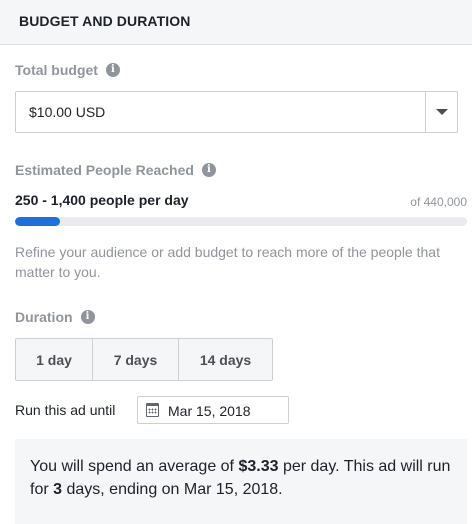  I want to click on section-title: BUDGET AND DURATION, so click(105, 21).